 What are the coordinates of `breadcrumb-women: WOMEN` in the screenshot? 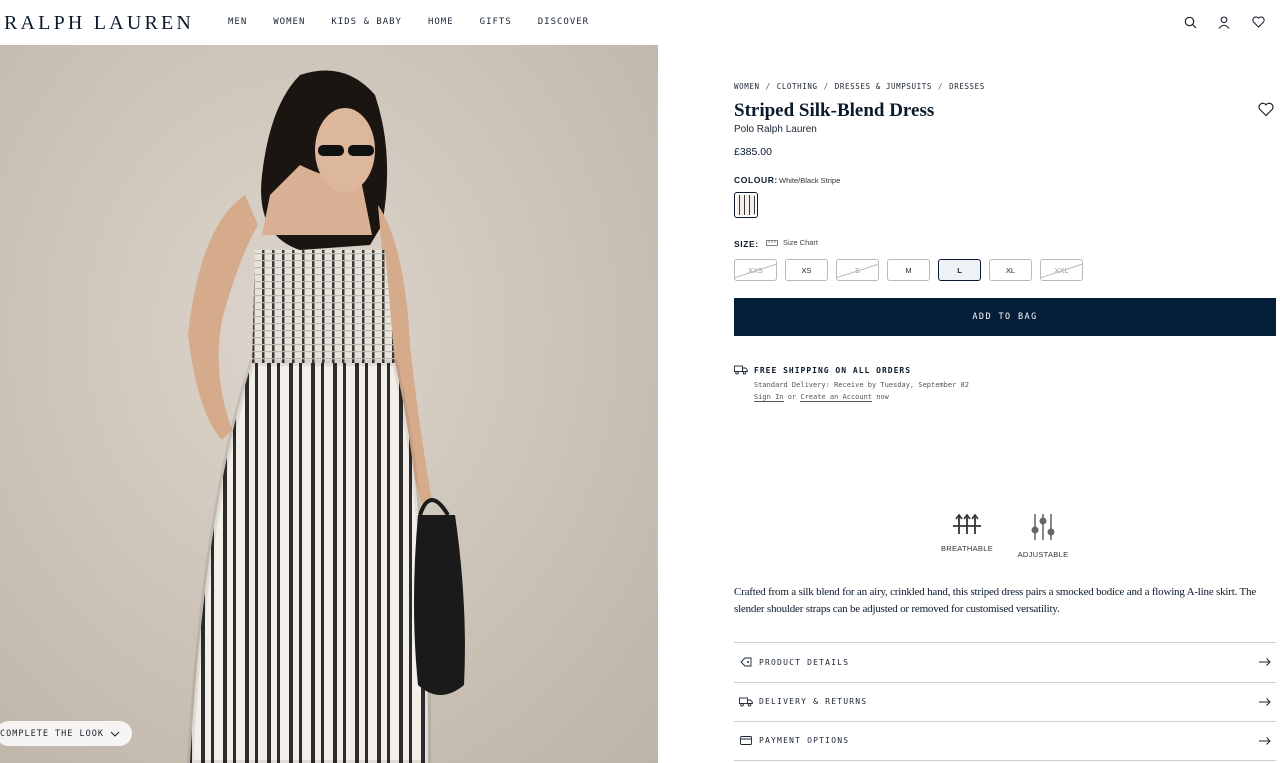 It's located at (747, 86).